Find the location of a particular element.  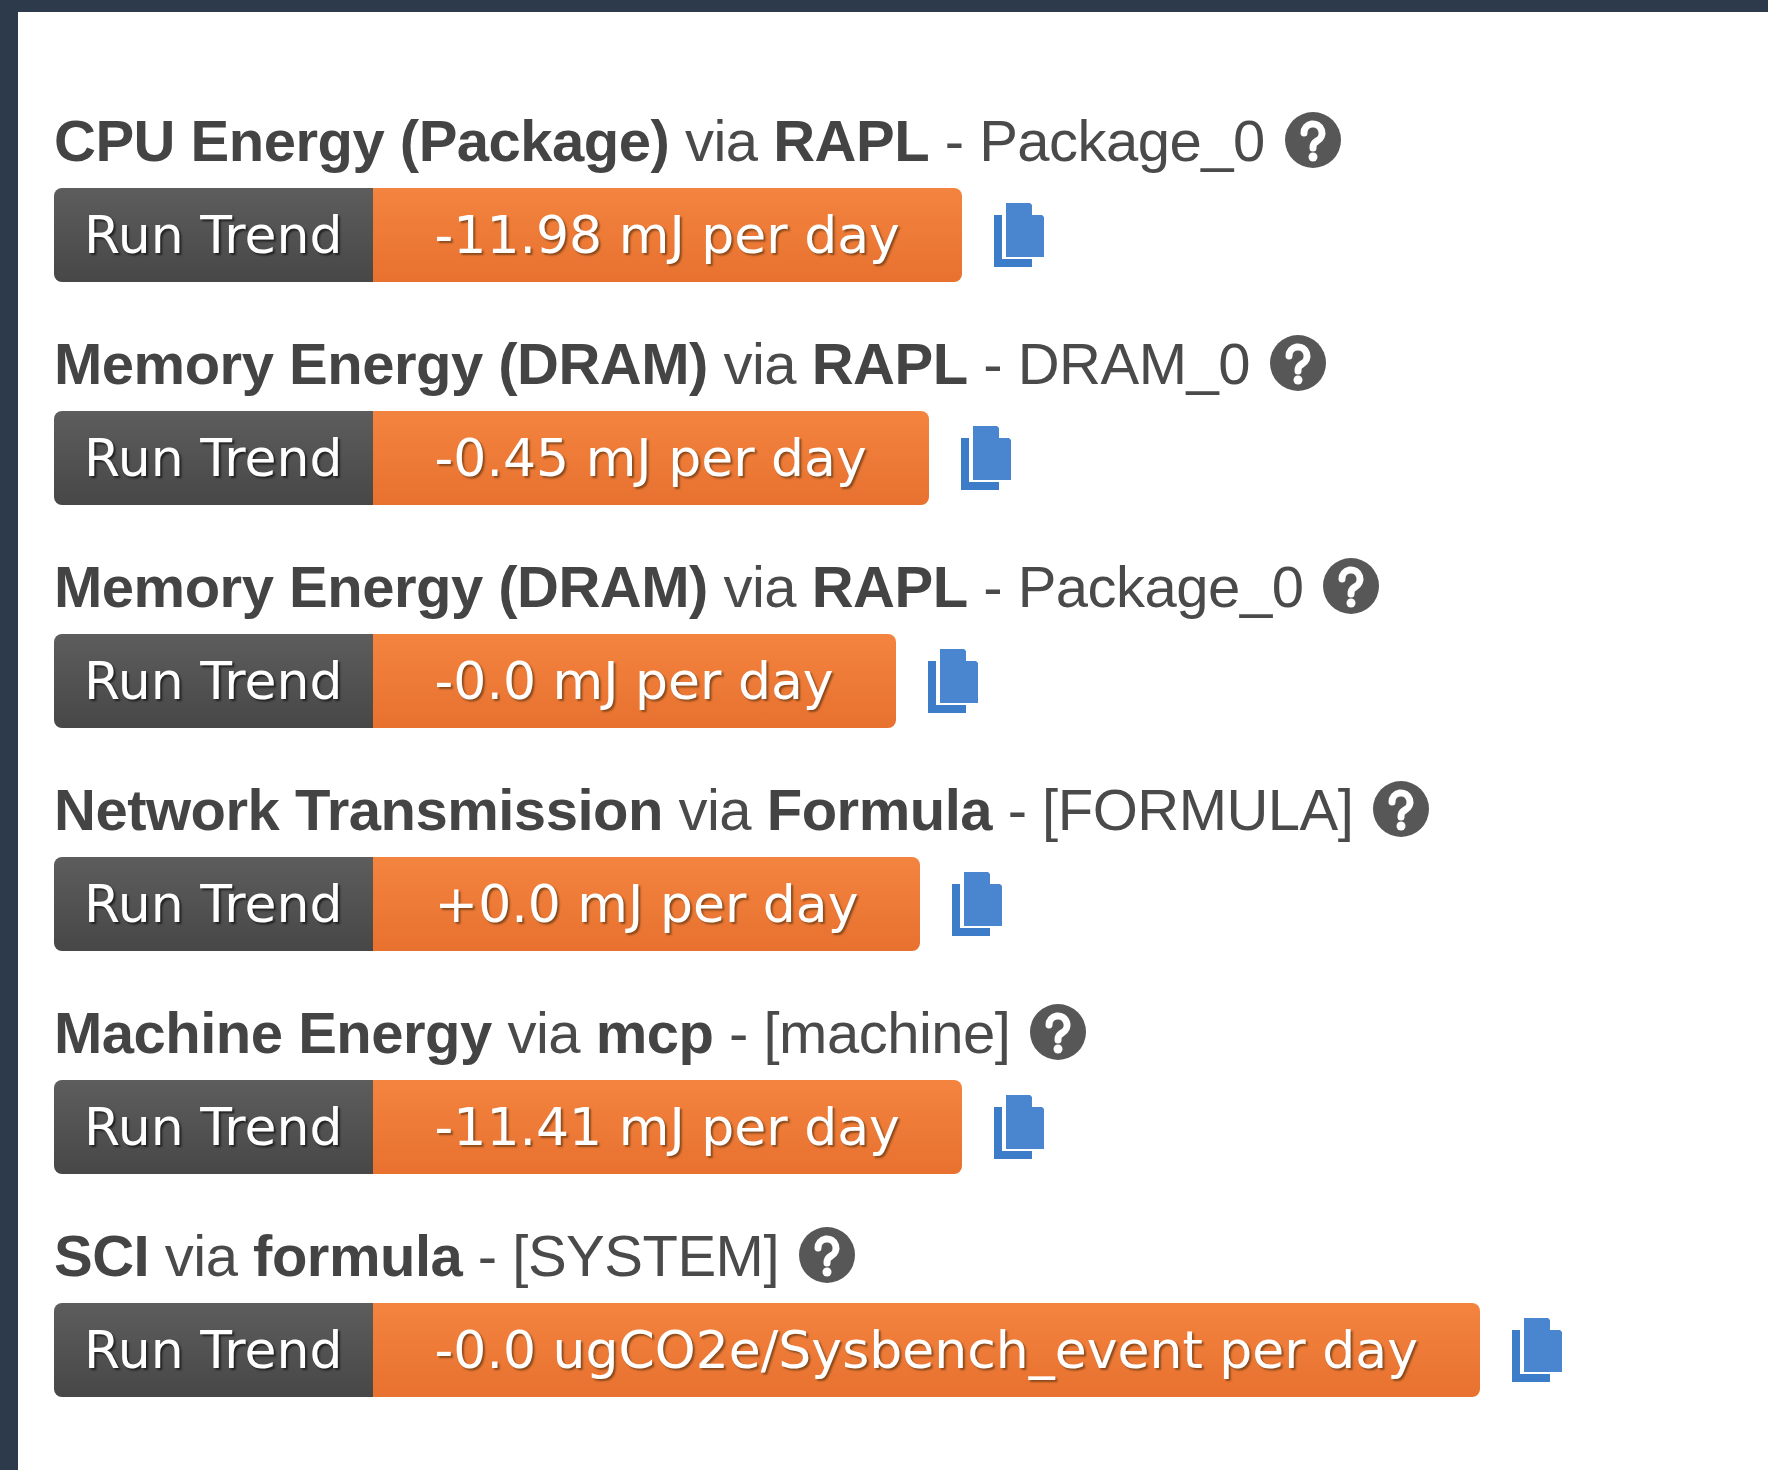

metric-title: Network Transmission via Formula - [FORMULA] is located at coordinates (704, 809).